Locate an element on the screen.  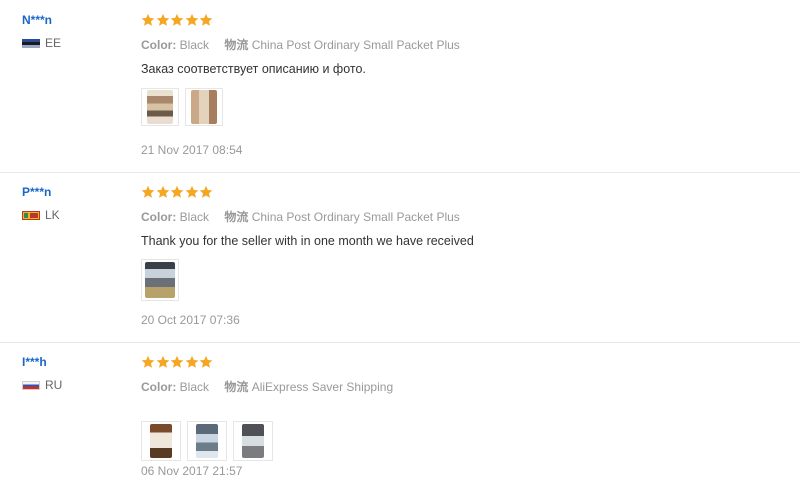
reviewer-info: I***h RU is located at coordinates (77, 373).